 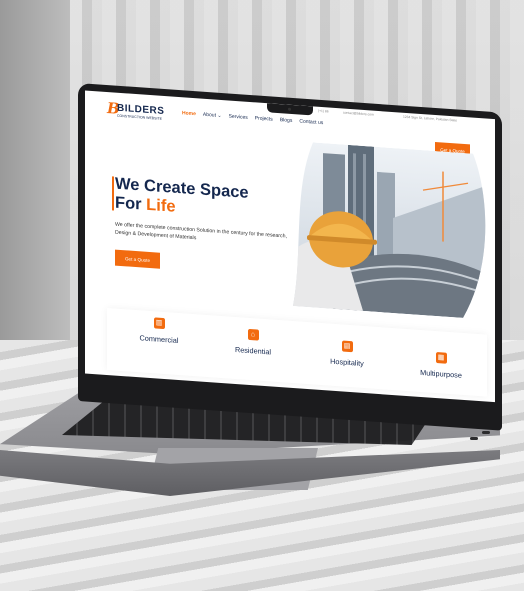 I want to click on camera-icon, so click(x=289, y=109).